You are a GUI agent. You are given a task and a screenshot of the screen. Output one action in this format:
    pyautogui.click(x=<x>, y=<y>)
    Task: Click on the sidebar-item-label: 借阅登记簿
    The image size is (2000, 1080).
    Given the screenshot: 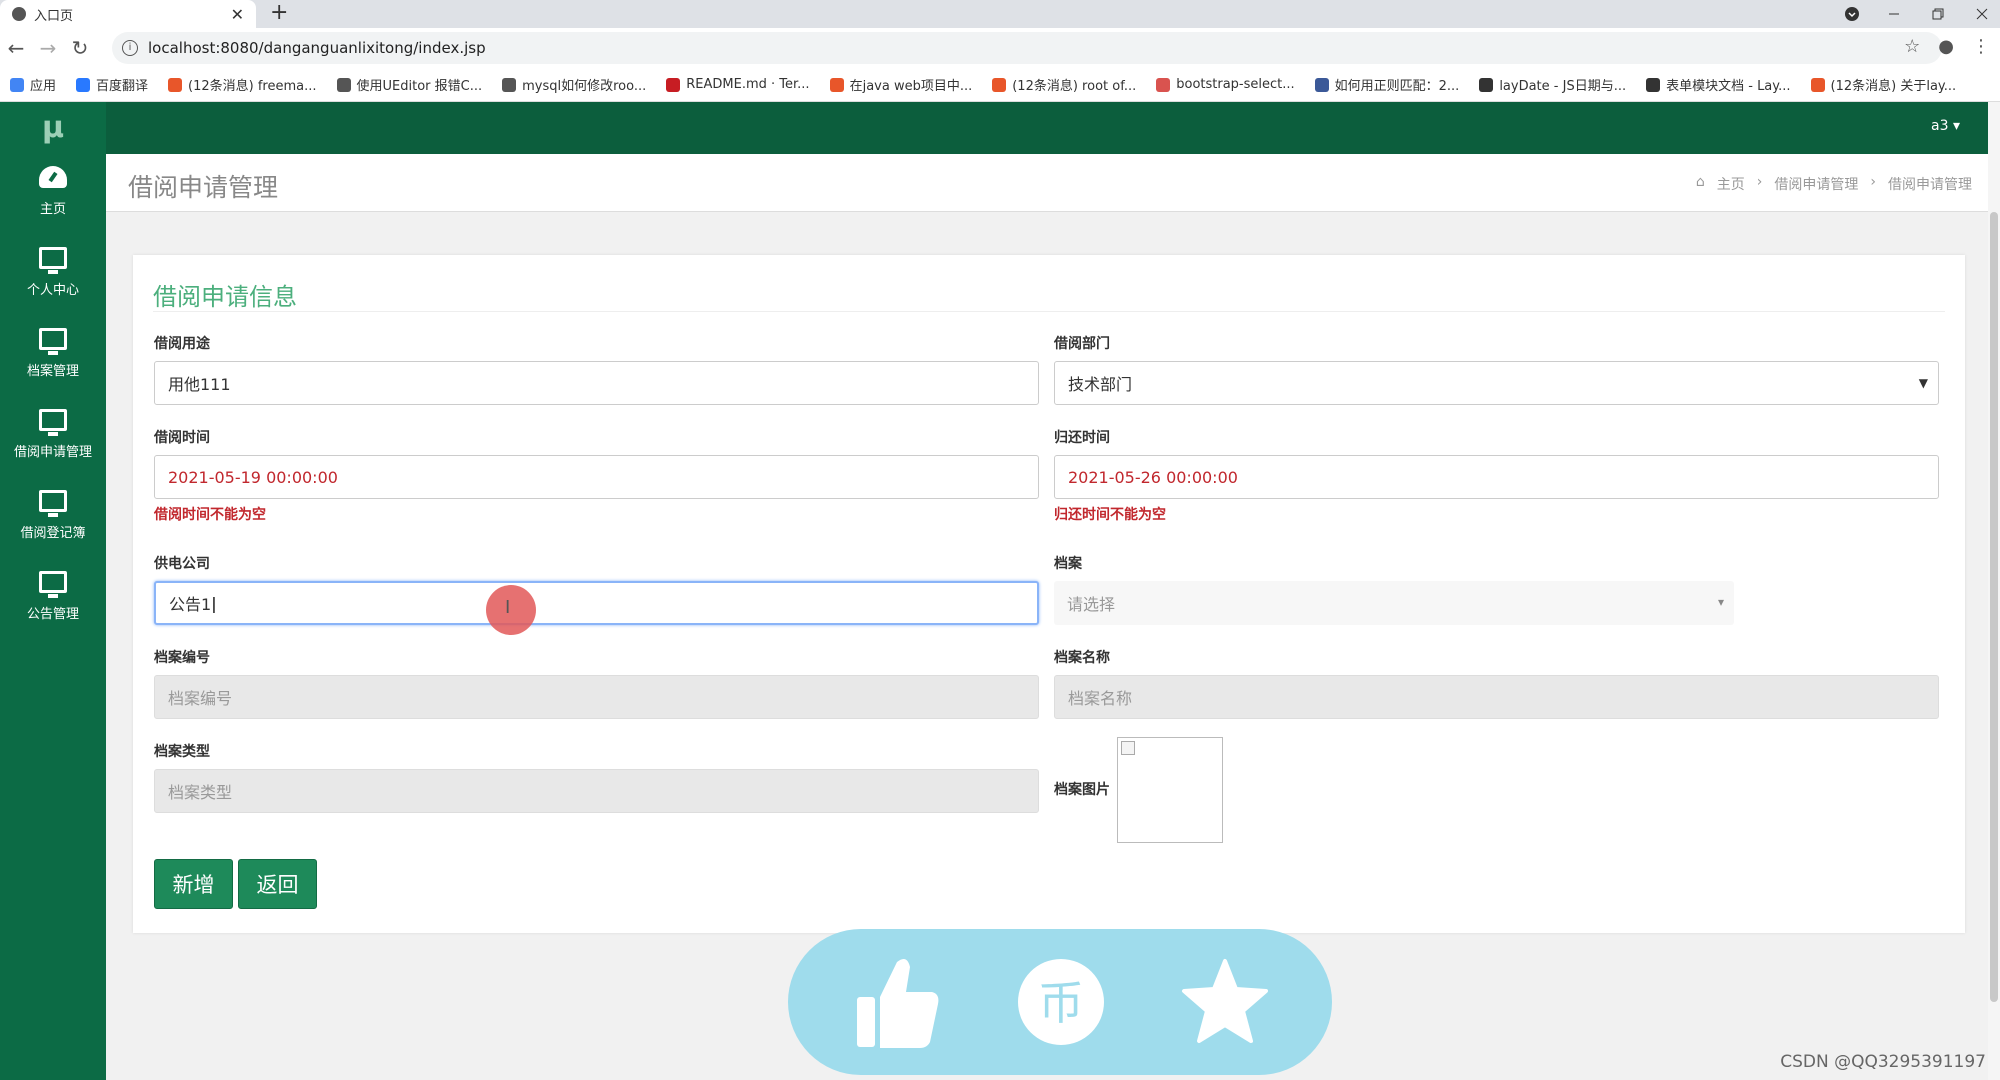 What is the action you would take?
    pyautogui.click(x=53, y=533)
    